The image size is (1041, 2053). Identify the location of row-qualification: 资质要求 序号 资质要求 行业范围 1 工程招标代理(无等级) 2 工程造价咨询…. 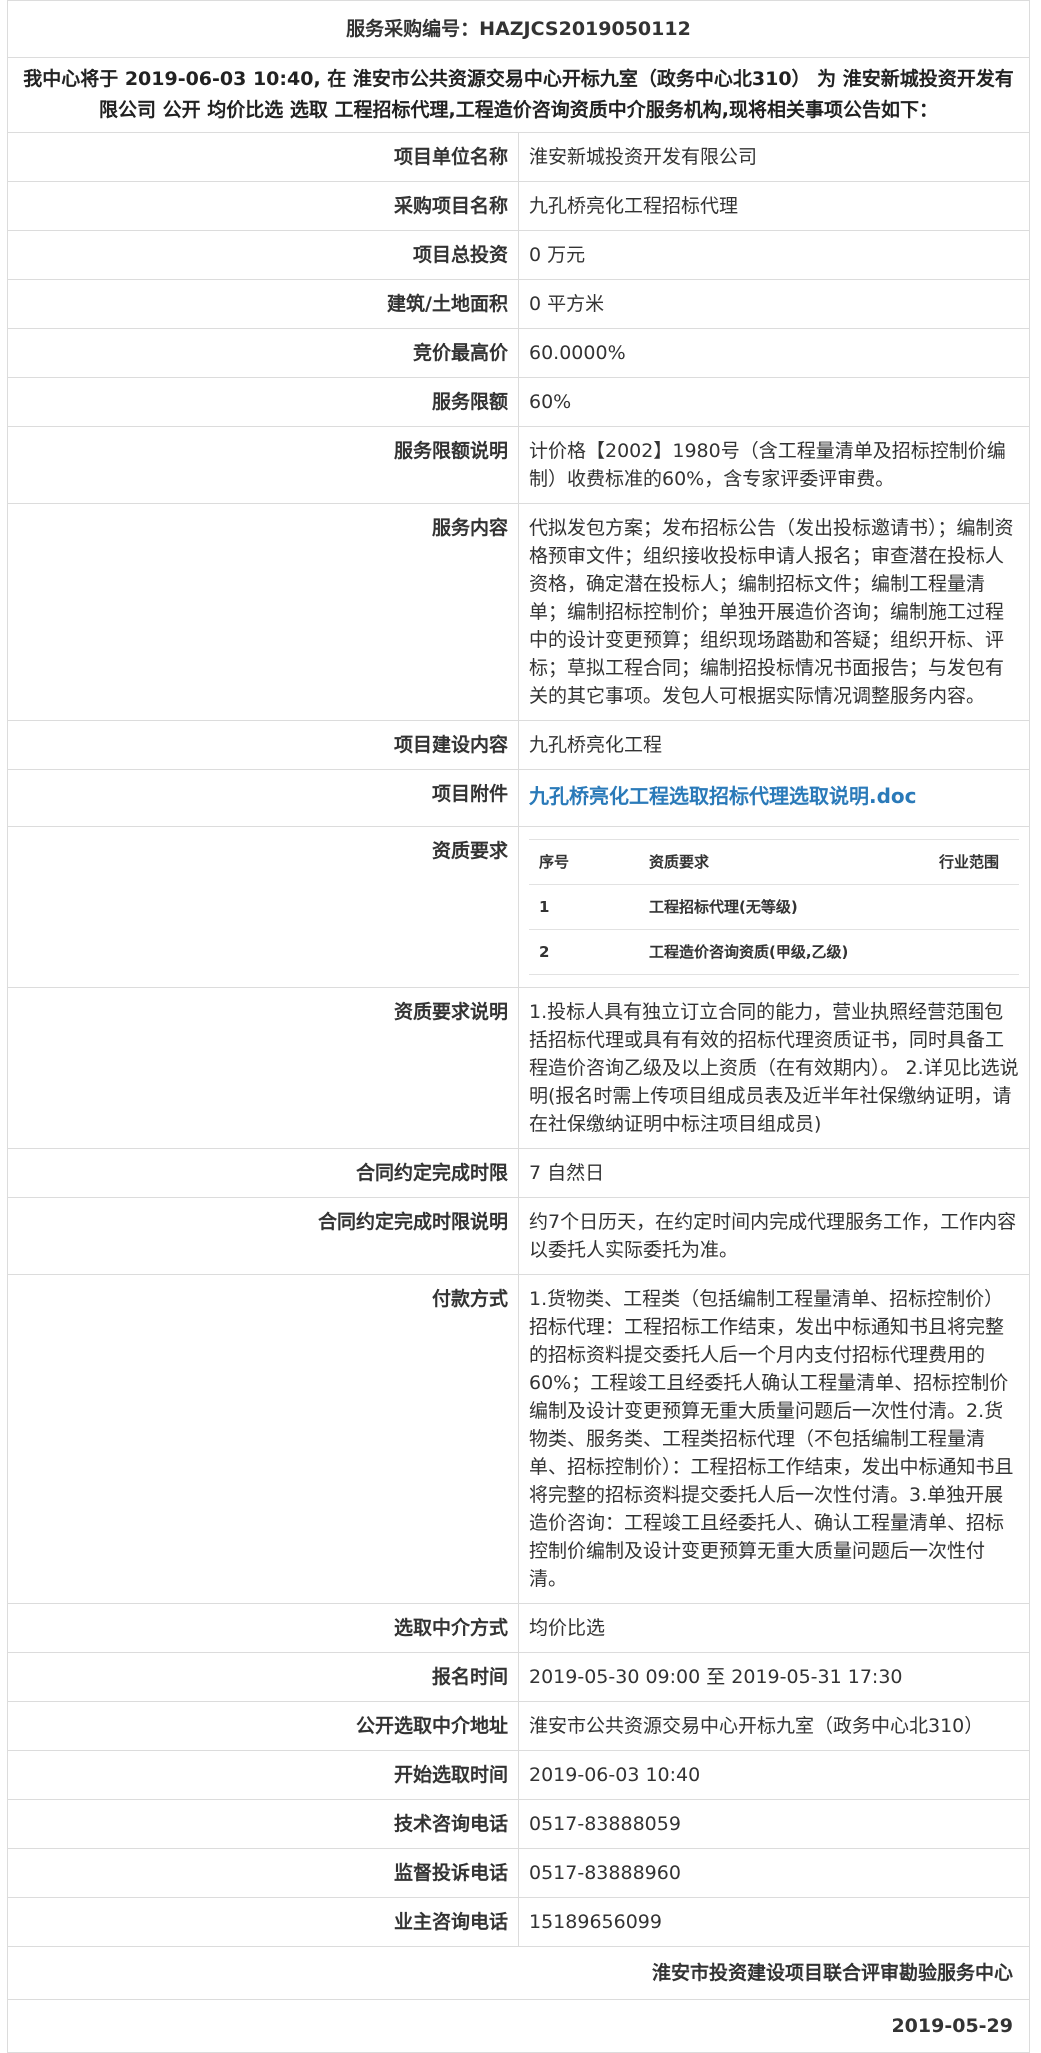
(518, 907).